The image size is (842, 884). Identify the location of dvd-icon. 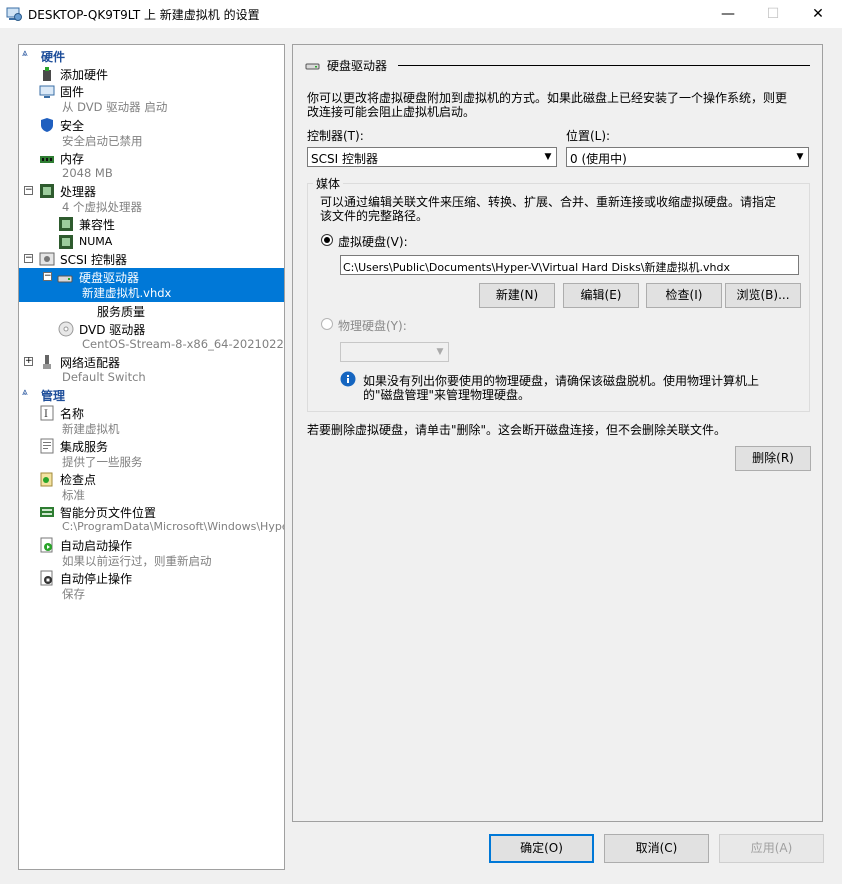
(66, 329).